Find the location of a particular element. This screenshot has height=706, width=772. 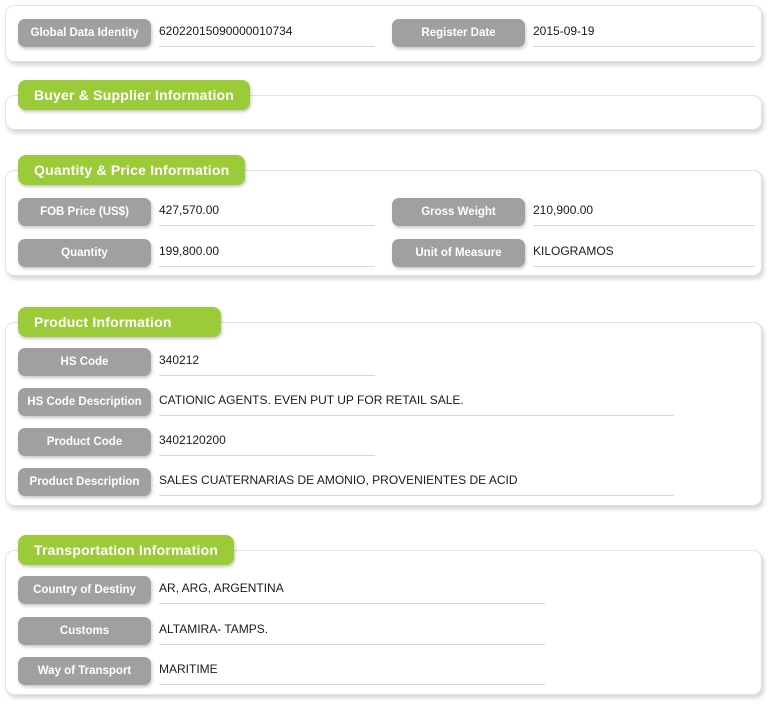

field-value-country-of-destiny: AR, ARG, ARGENTINA is located at coordinates (352, 590).